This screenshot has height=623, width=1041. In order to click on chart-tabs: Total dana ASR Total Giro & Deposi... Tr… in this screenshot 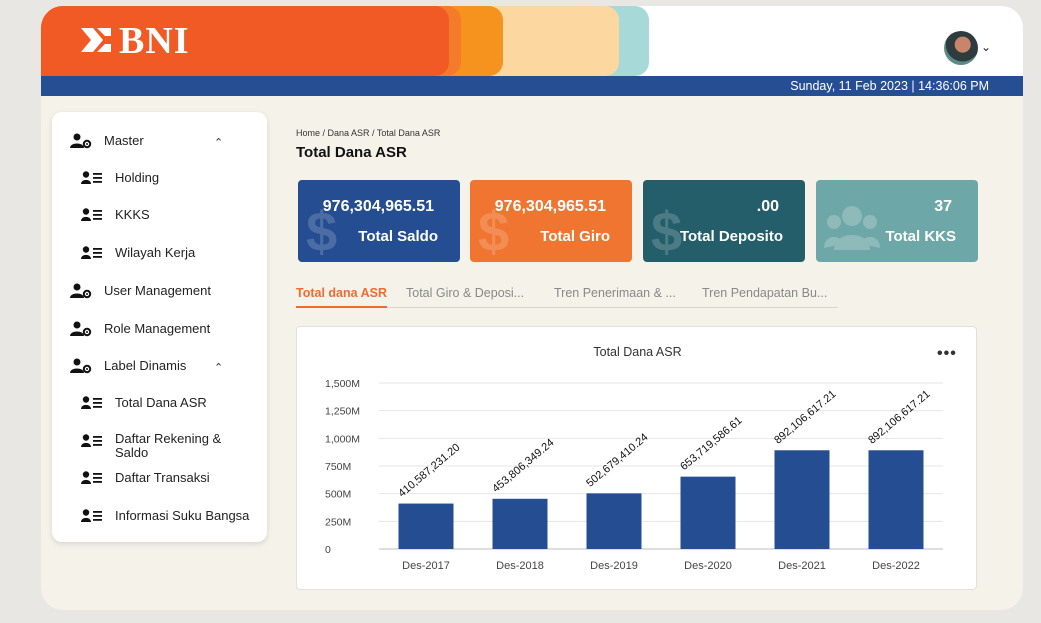, I will do `click(567, 297)`.